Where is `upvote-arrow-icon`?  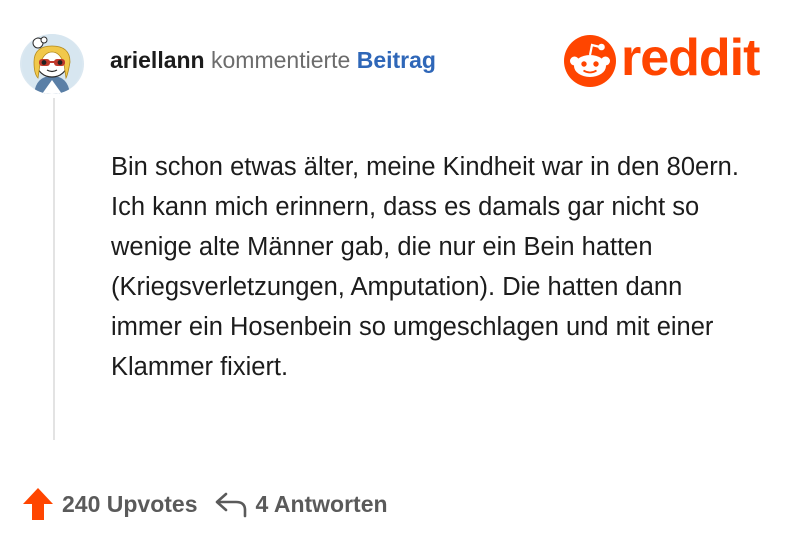
upvote-arrow-icon is located at coordinates (38, 504).